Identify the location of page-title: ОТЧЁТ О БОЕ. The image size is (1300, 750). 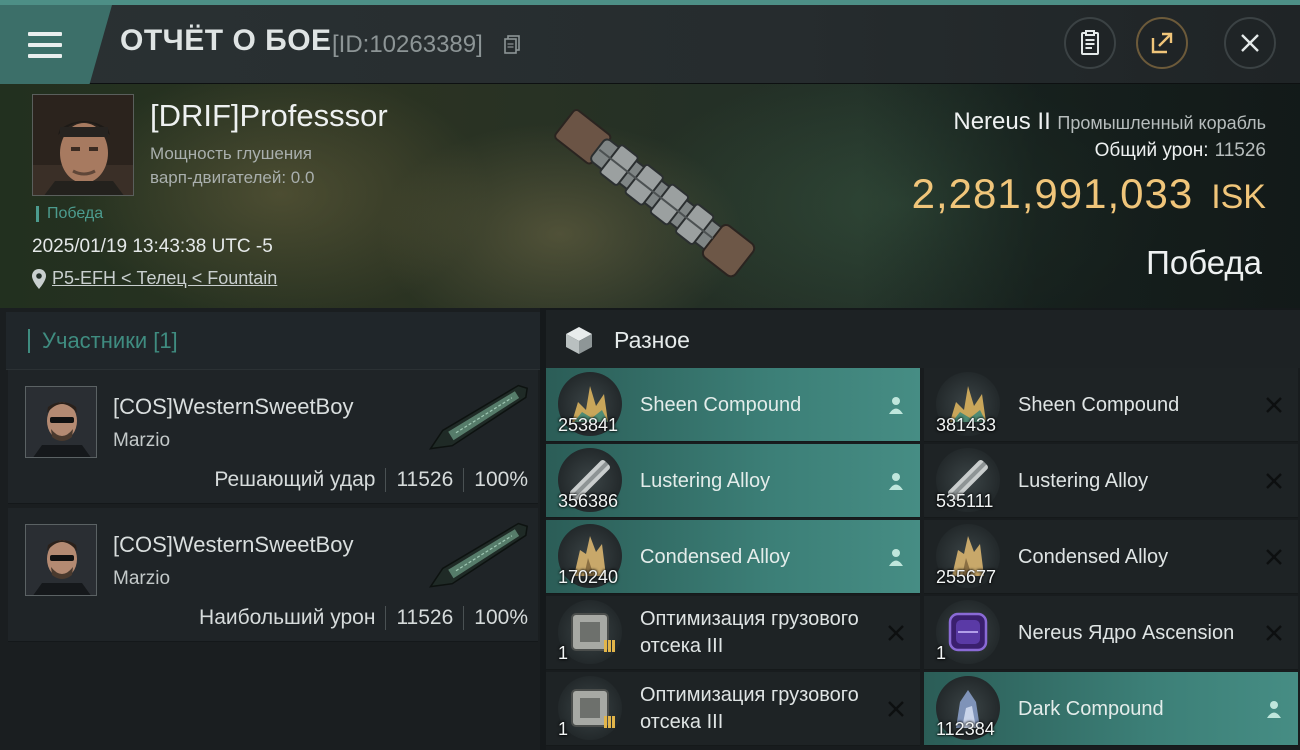
(226, 40).